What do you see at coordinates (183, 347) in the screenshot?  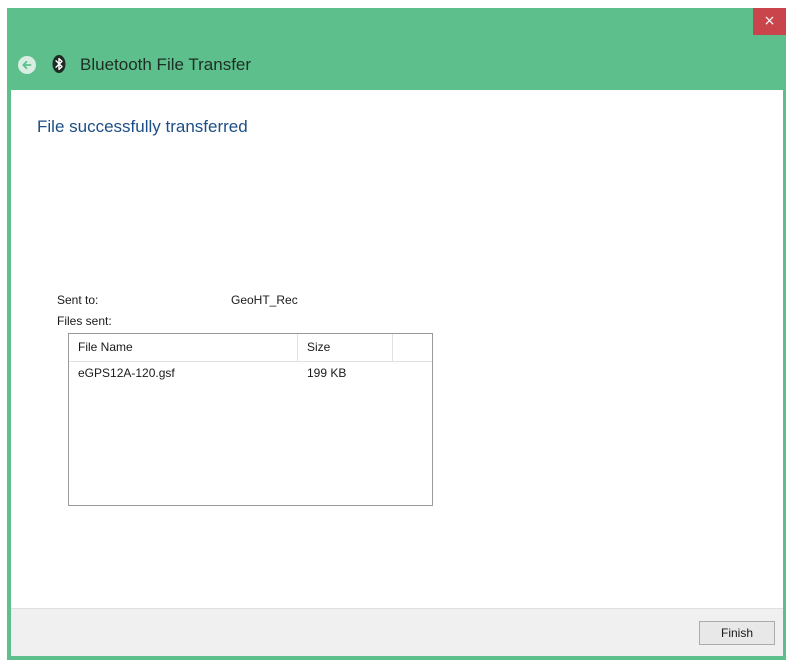 I see `column-header-file-name: File Name` at bounding box center [183, 347].